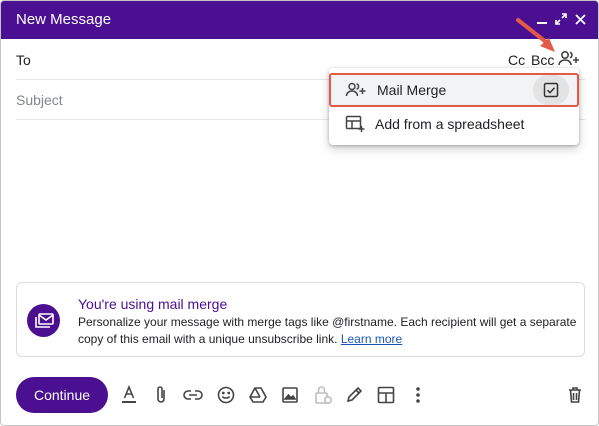 This screenshot has height=426, width=599. I want to click on photo-icon, so click(290, 395).